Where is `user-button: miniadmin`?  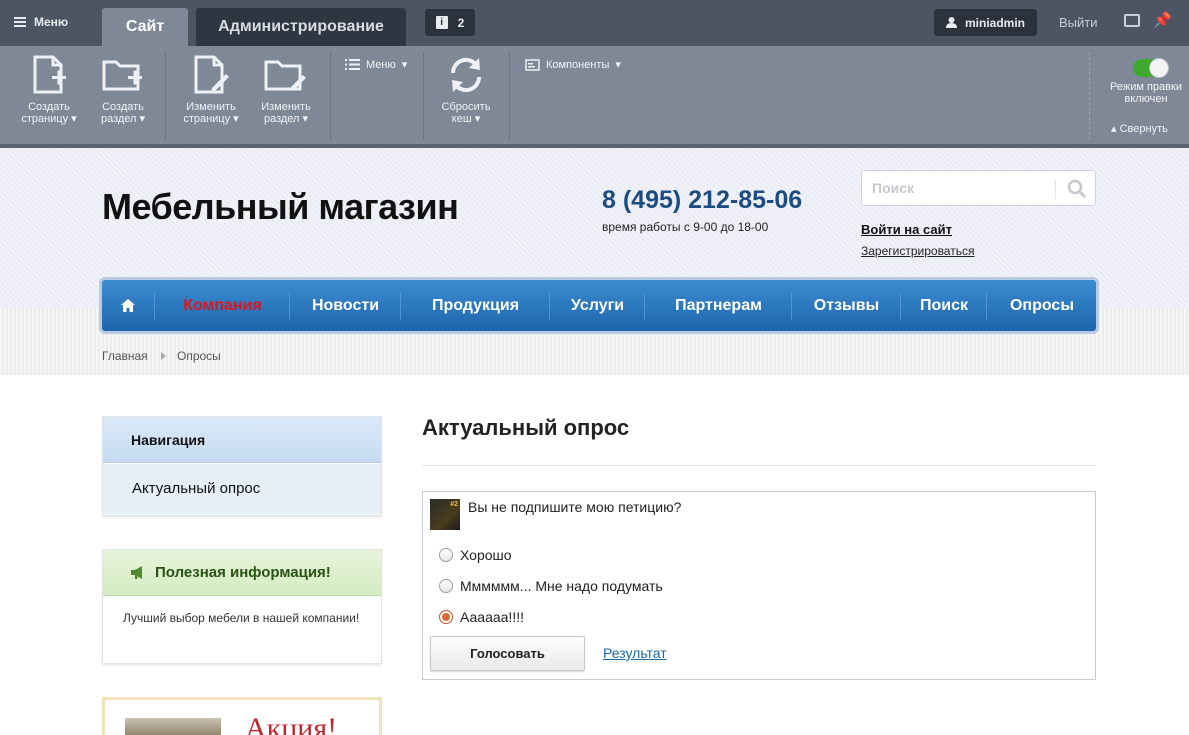
user-button: miniadmin is located at coordinates (985, 22).